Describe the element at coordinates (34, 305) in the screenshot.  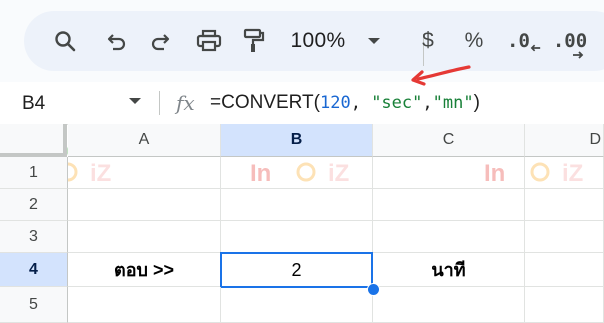
I see `row-header-5: 5` at that location.